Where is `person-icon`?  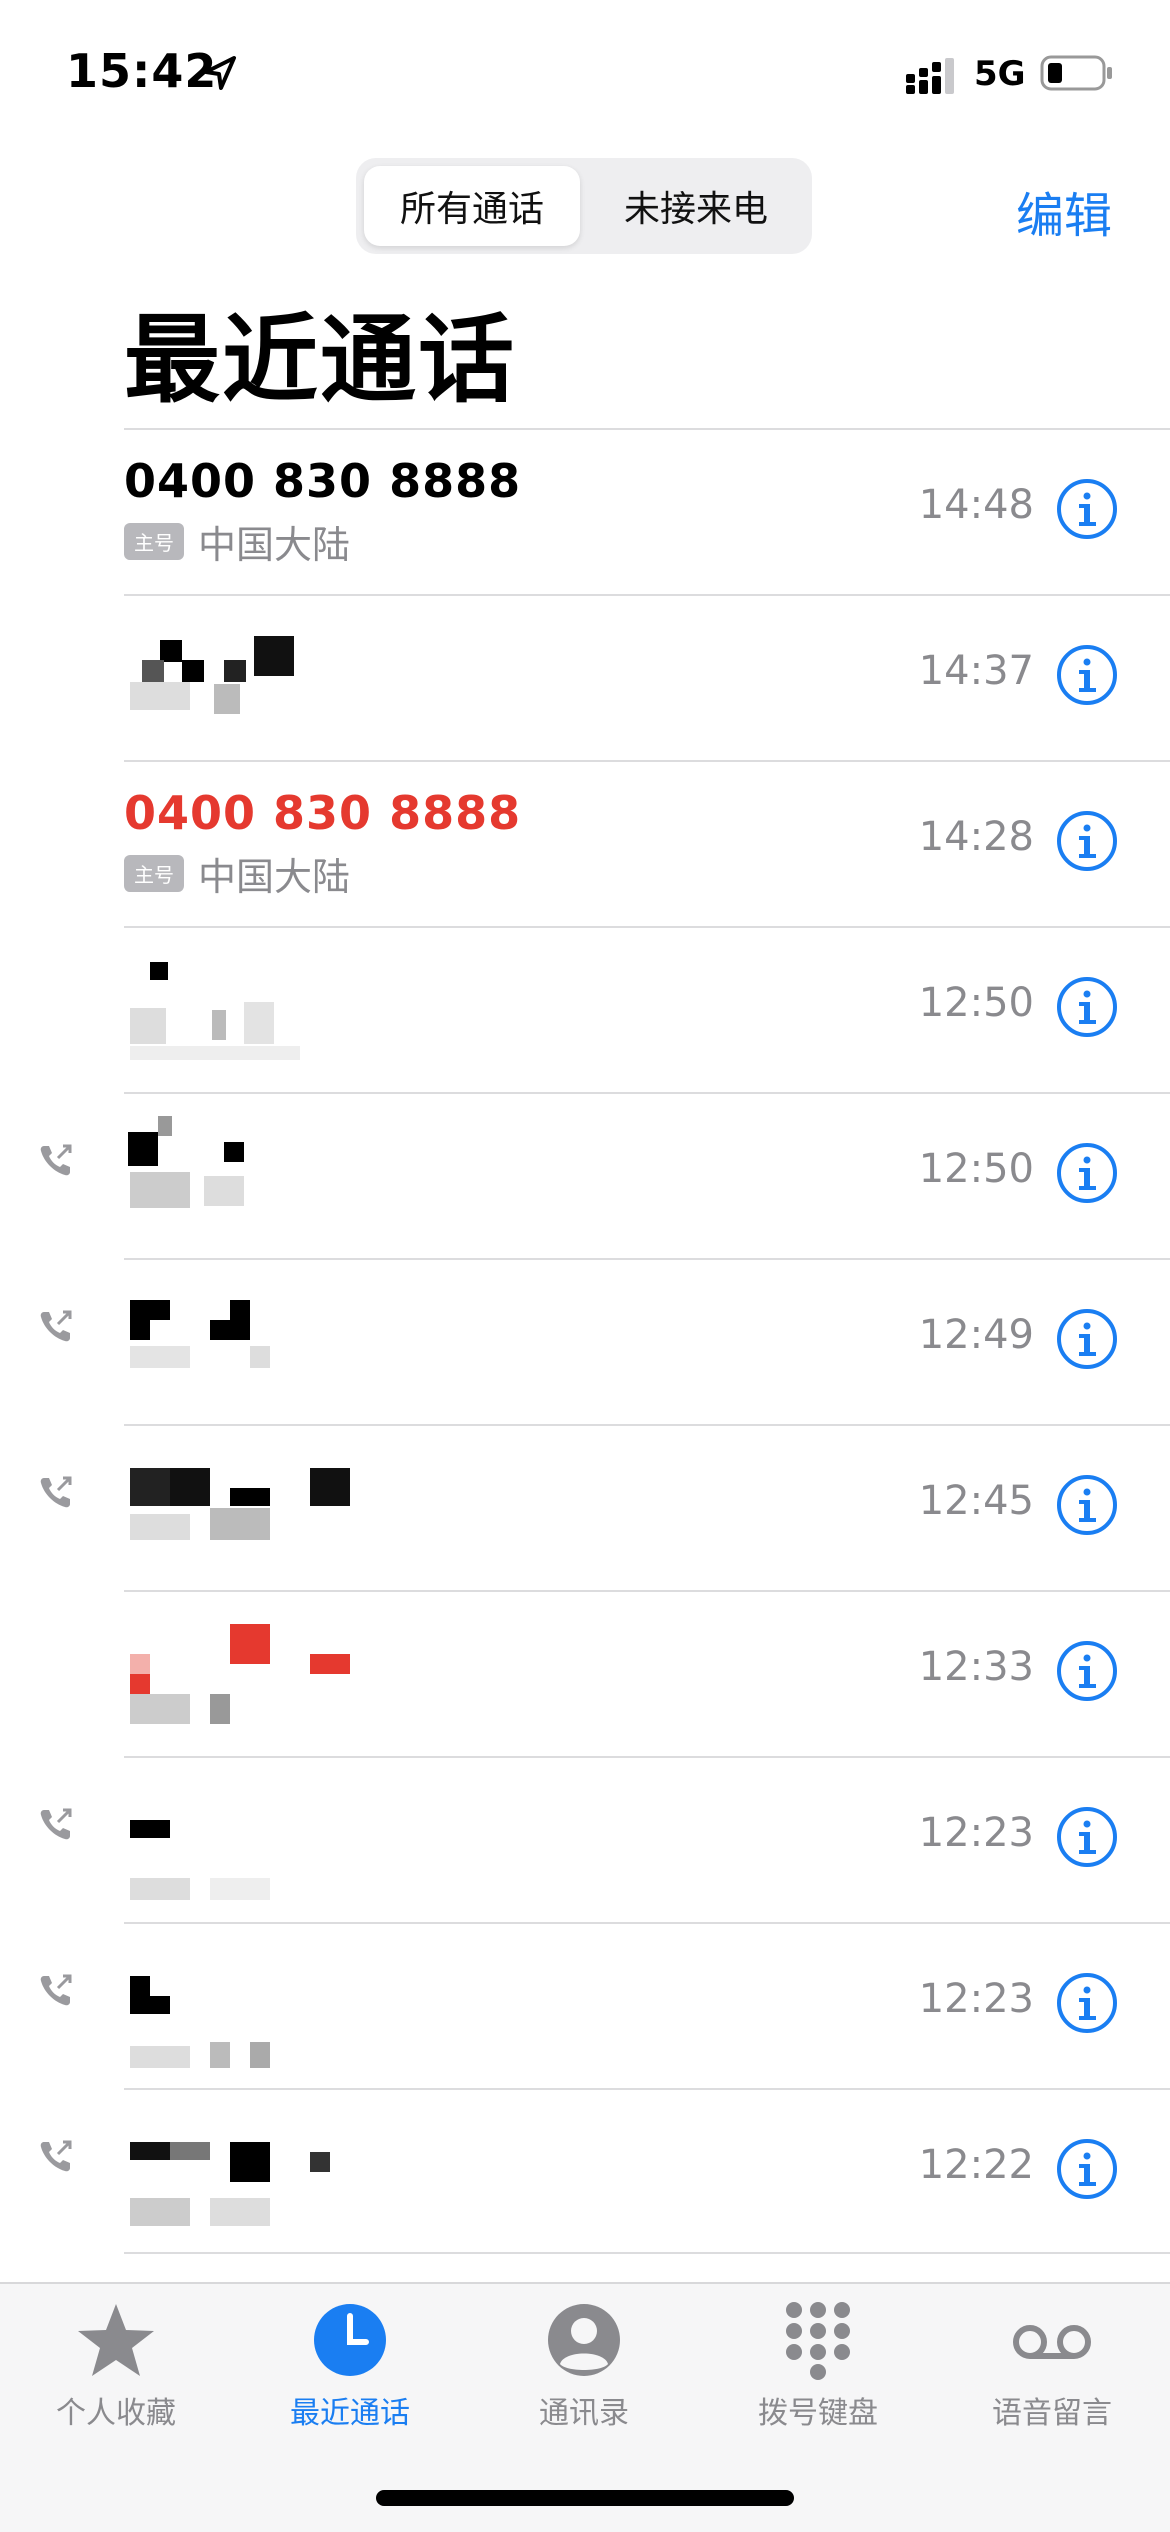 person-icon is located at coordinates (584, 2340).